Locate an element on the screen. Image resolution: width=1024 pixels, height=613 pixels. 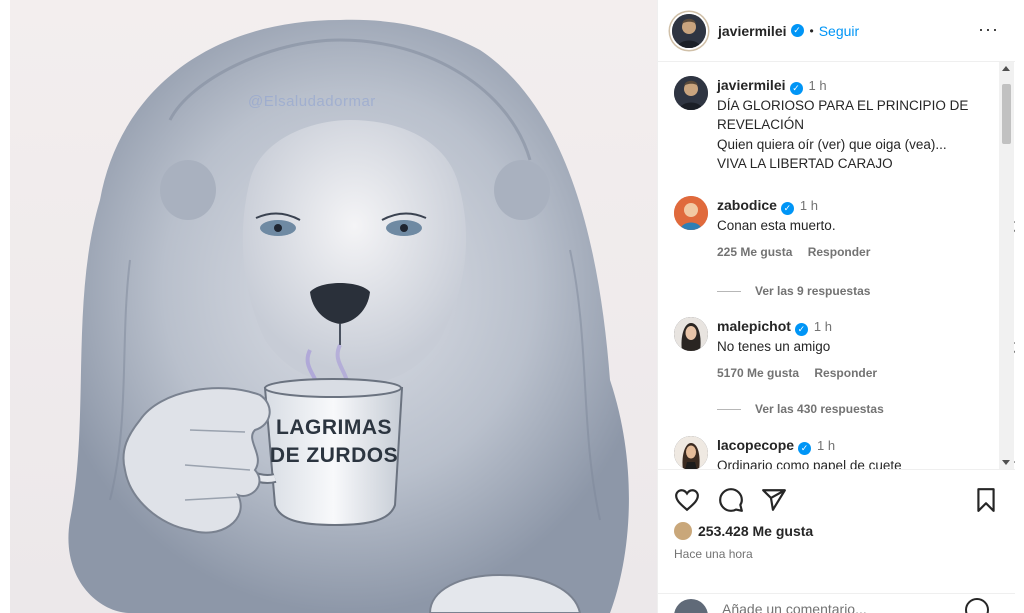
author-avatar is located at coordinates (689, 30).